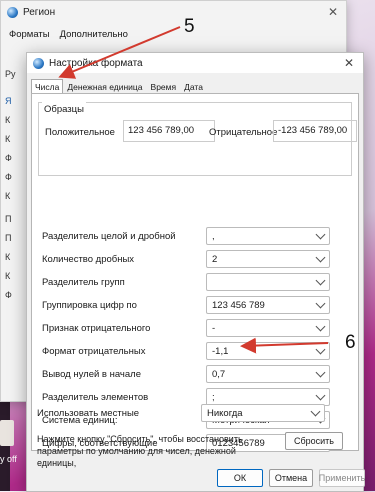 This screenshot has height=492, width=375. What do you see at coordinates (189, 26) in the screenshot?
I see `annotation-label-5: 5` at bounding box center [189, 26].